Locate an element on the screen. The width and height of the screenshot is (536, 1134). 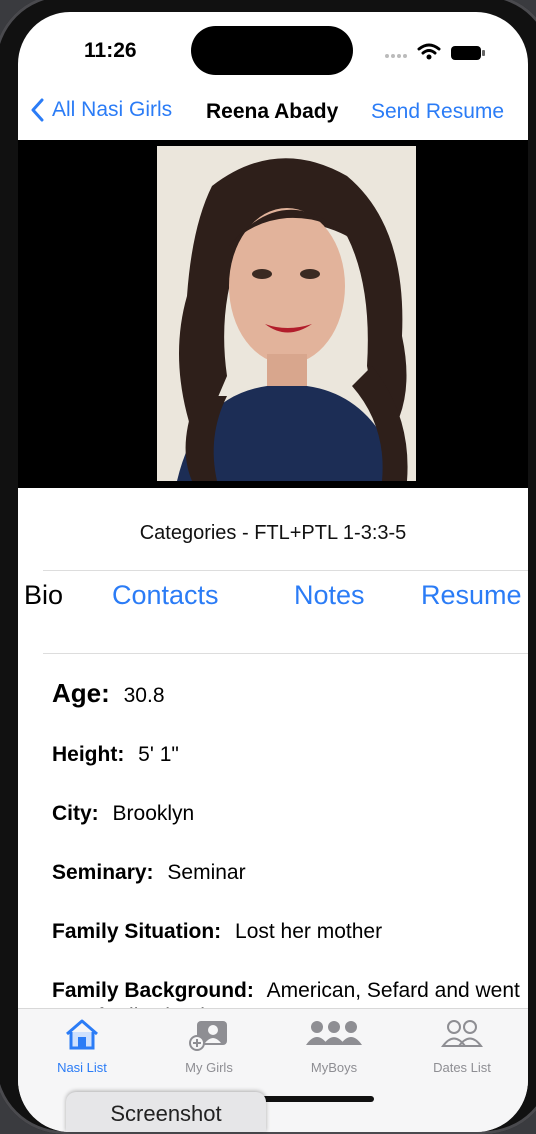
two-people-outline-icon is located at coordinates (462, 1033).